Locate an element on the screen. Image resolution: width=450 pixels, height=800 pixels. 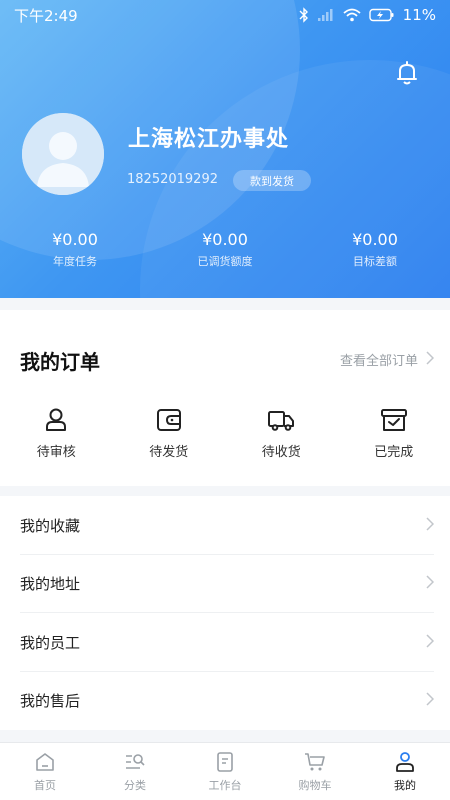
phone-number: 18252019292 is located at coordinates (172, 179).